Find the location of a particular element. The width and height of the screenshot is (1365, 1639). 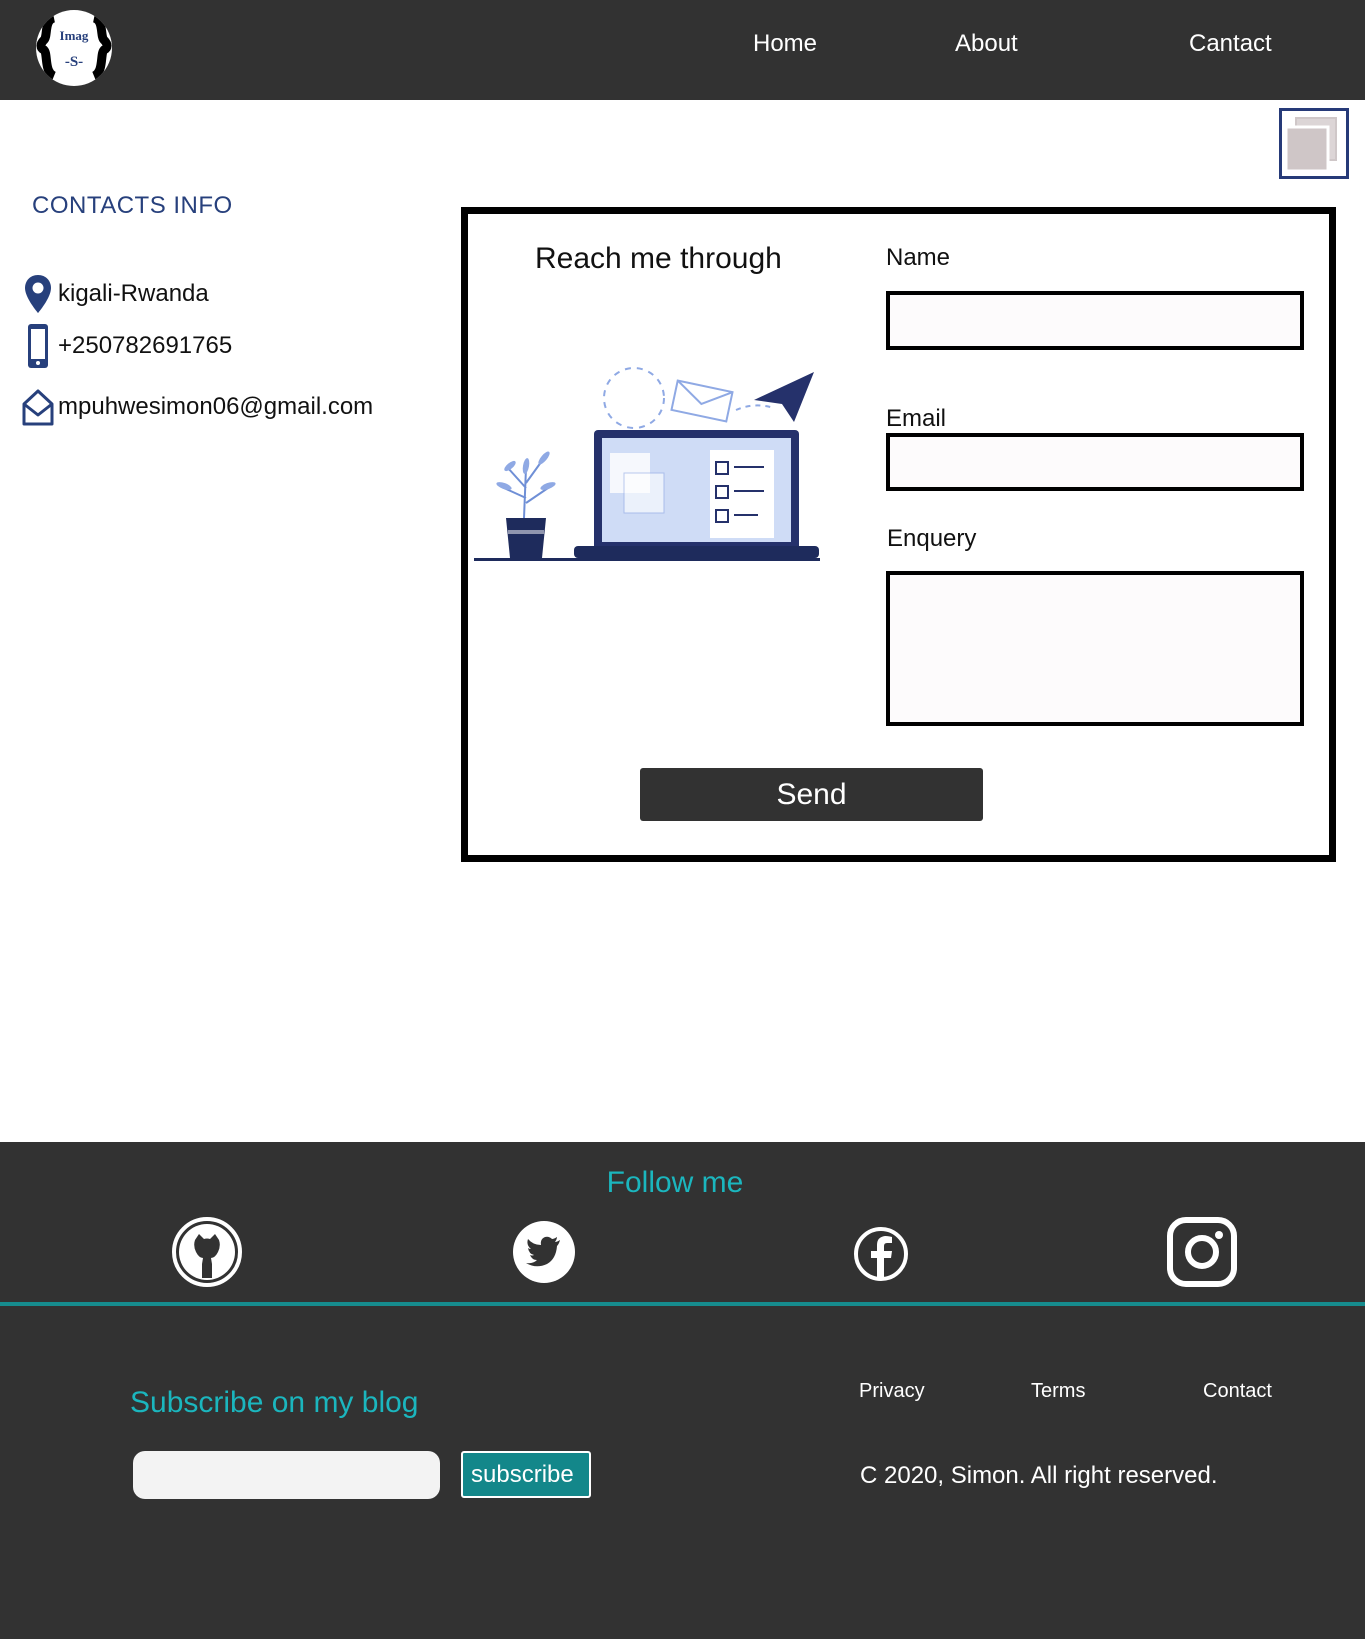

facebook-link is located at coordinates (881, 1252).